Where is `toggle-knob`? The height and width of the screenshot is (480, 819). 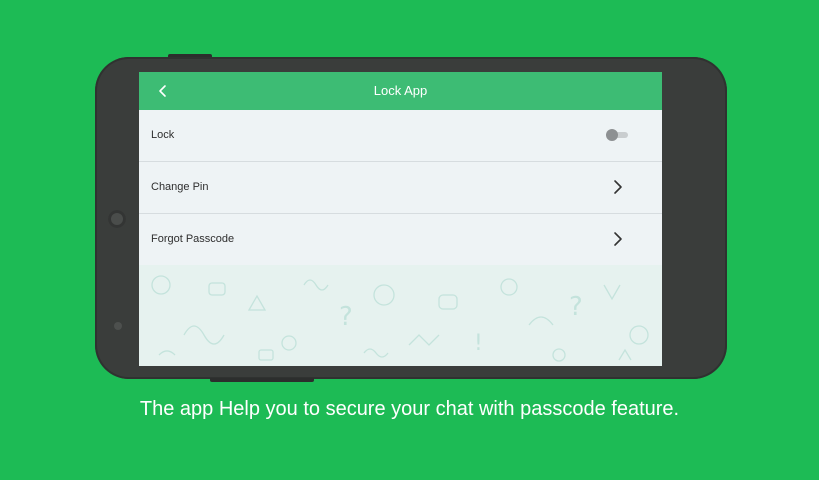
toggle-knob is located at coordinates (612, 135).